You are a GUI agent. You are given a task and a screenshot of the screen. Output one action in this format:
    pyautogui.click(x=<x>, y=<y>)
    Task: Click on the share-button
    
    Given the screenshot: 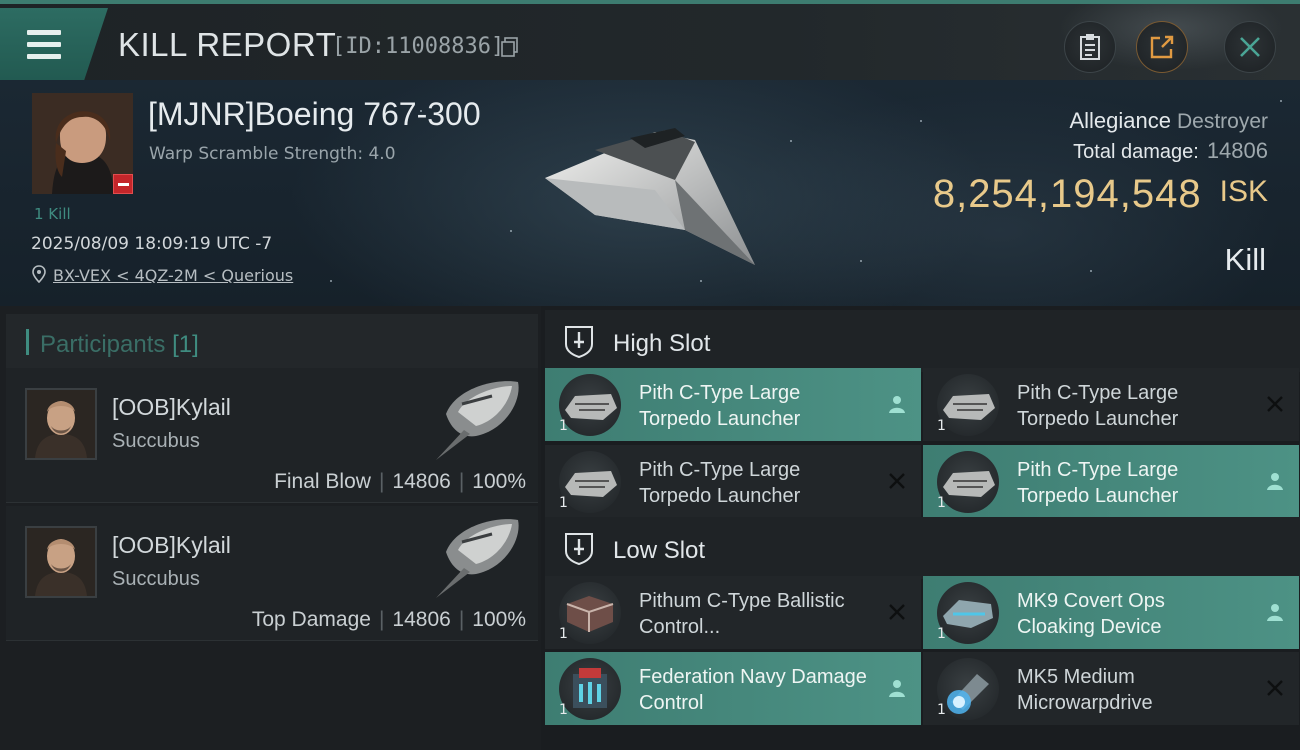 What is the action you would take?
    pyautogui.click(x=1162, y=47)
    